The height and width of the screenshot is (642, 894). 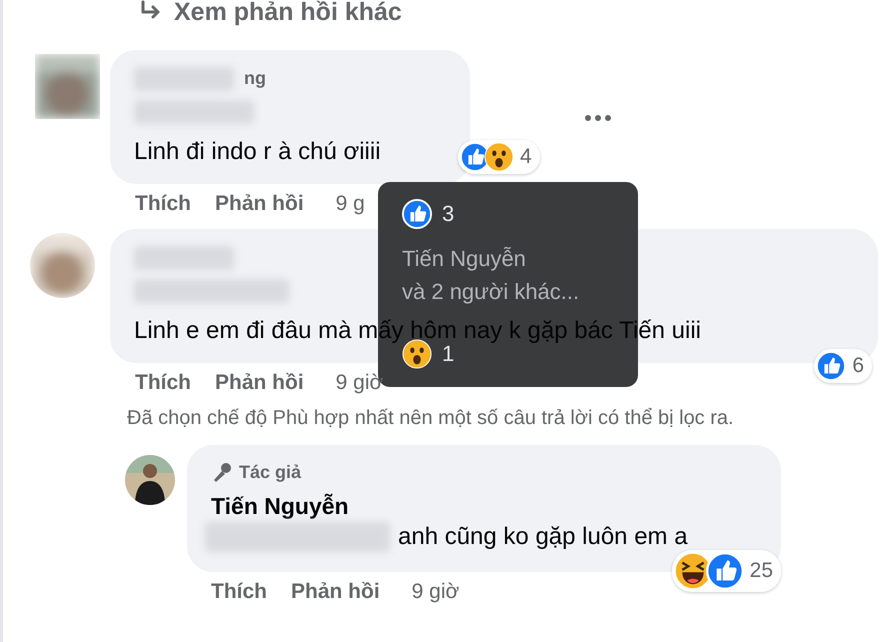 I want to click on reactor-name: Tiến Nguyễn, so click(x=464, y=259).